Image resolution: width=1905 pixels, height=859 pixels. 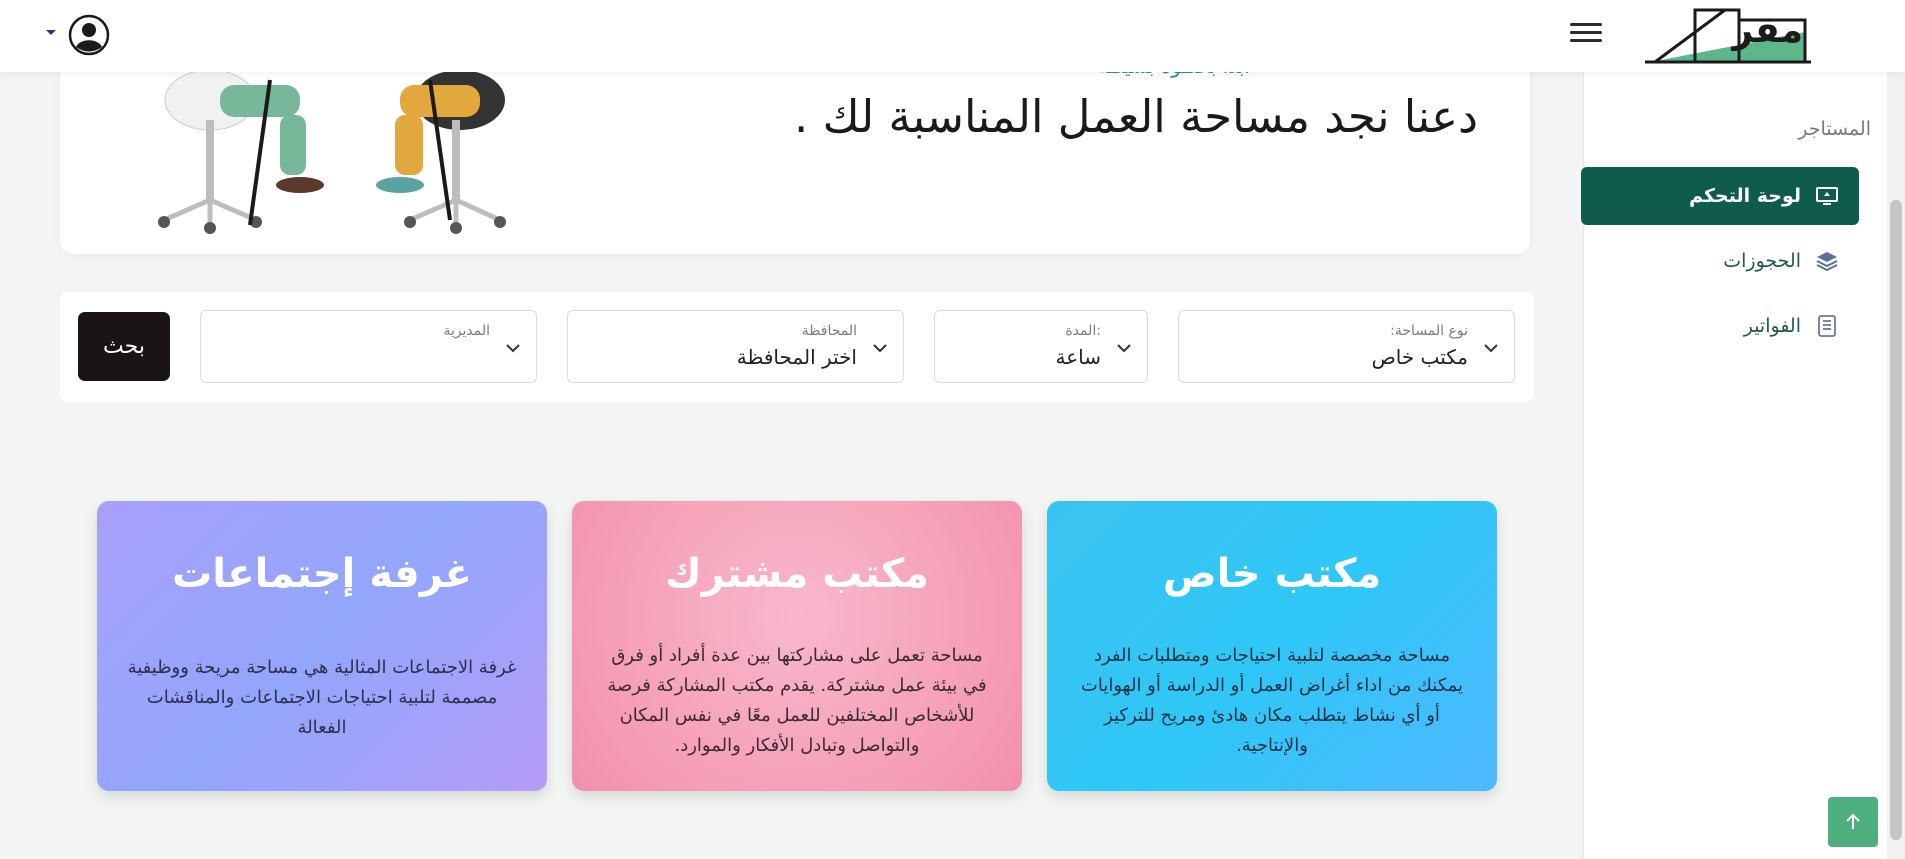 What do you see at coordinates (1136, 116) in the screenshot?
I see `hero-title: دعنا نجد مساحة العمل المناسبة لك .` at bounding box center [1136, 116].